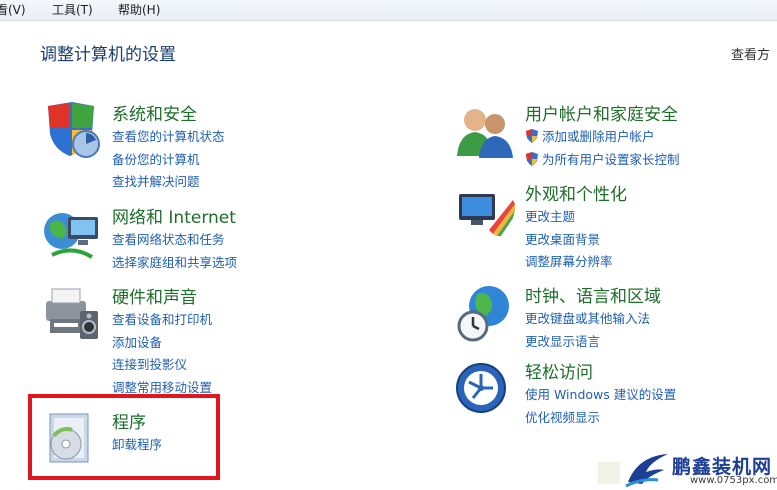  Describe the element at coordinates (13, 9) in the screenshot. I see `menu-view: 看(V)` at that location.